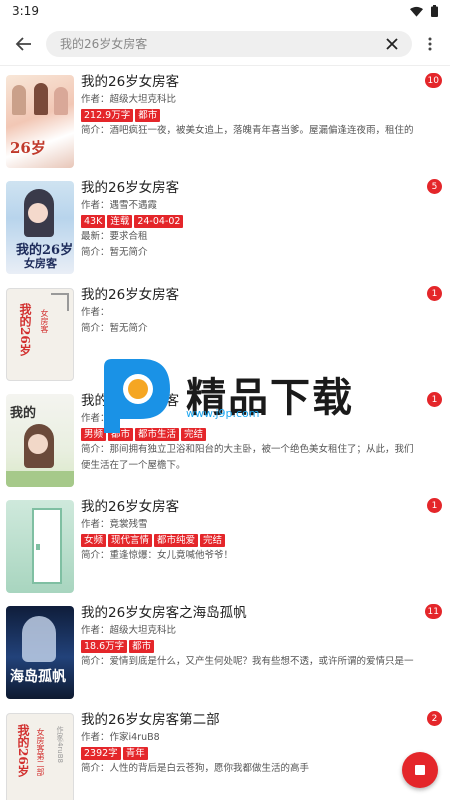 This screenshot has height=800, width=450. I want to click on unread-badge: 2, so click(434, 718).